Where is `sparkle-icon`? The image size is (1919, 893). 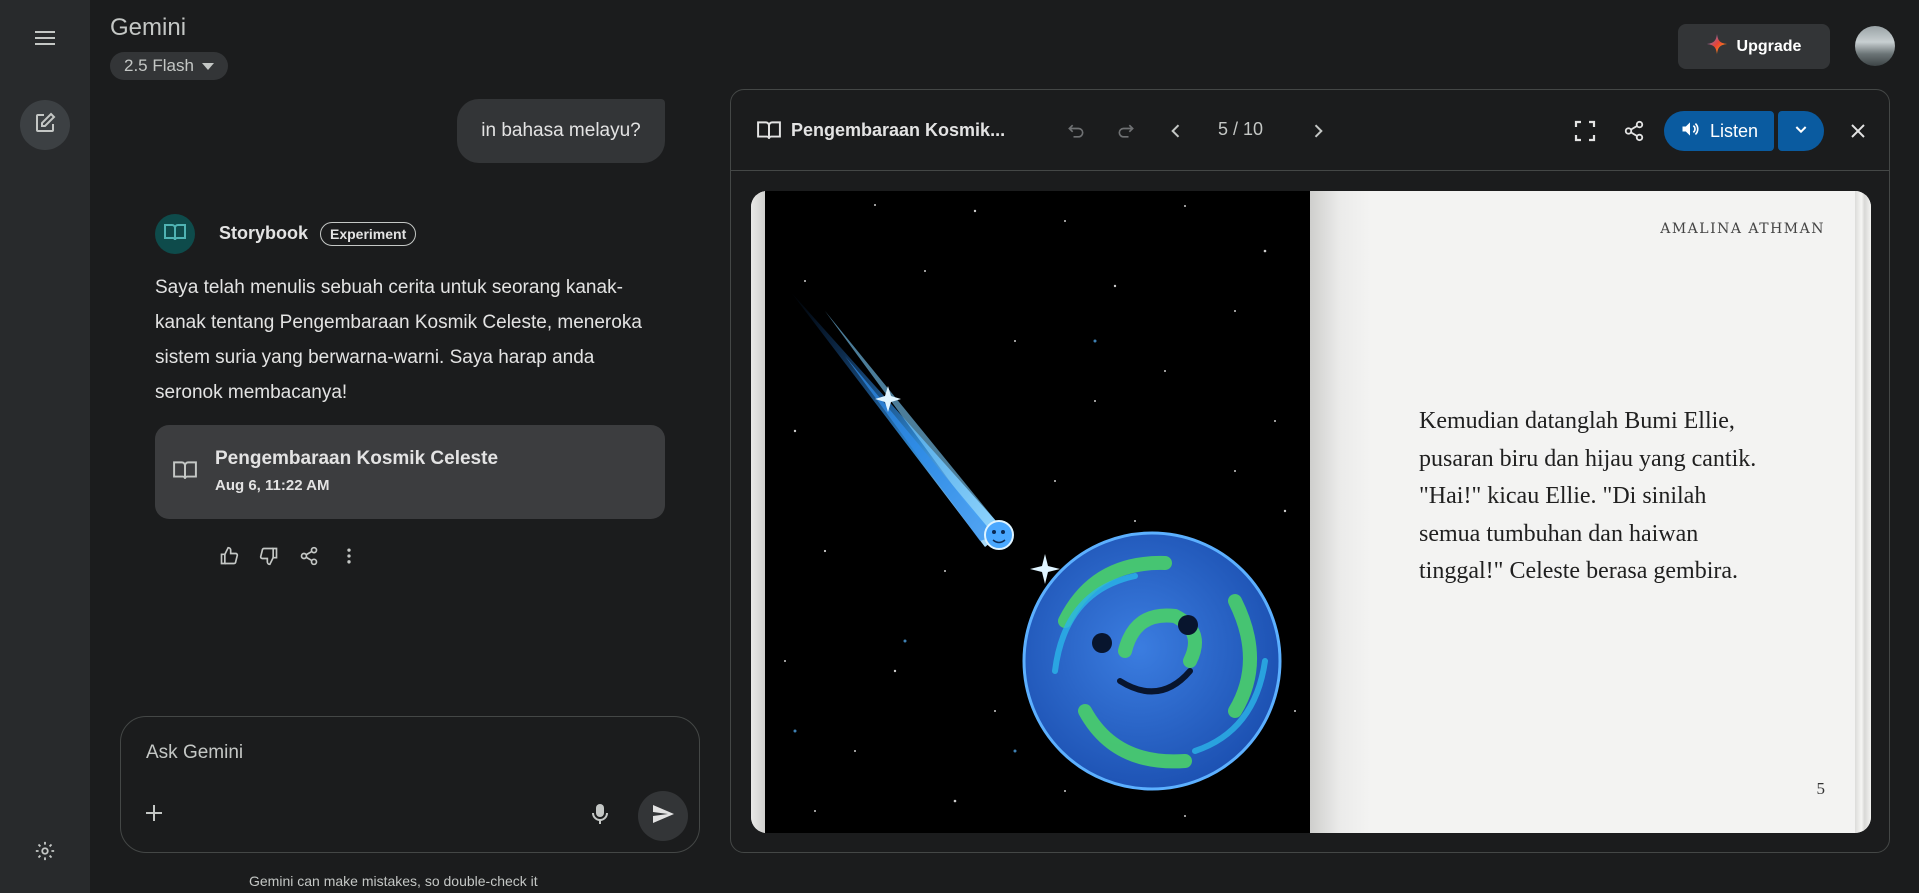 sparkle-icon is located at coordinates (1716, 46).